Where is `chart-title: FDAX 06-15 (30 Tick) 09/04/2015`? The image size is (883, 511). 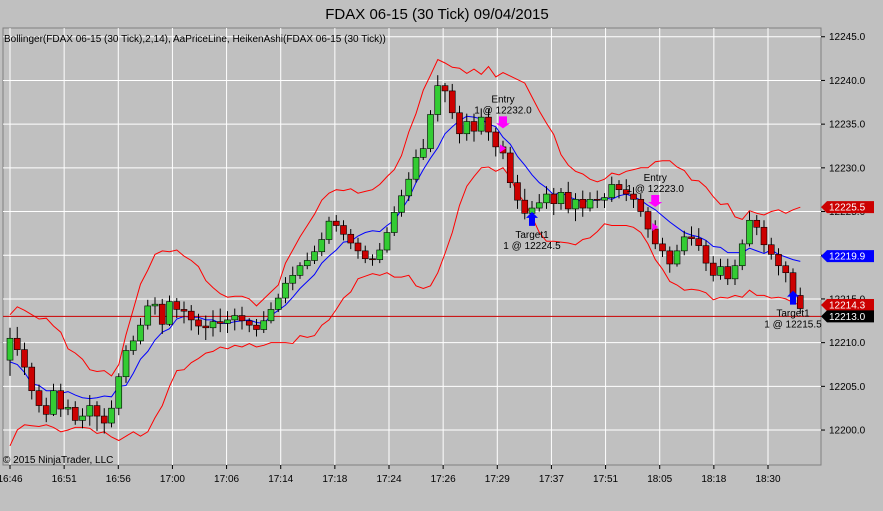
chart-title: FDAX 06-15 (30 Tick) 09/04/2015 is located at coordinates (436, 14).